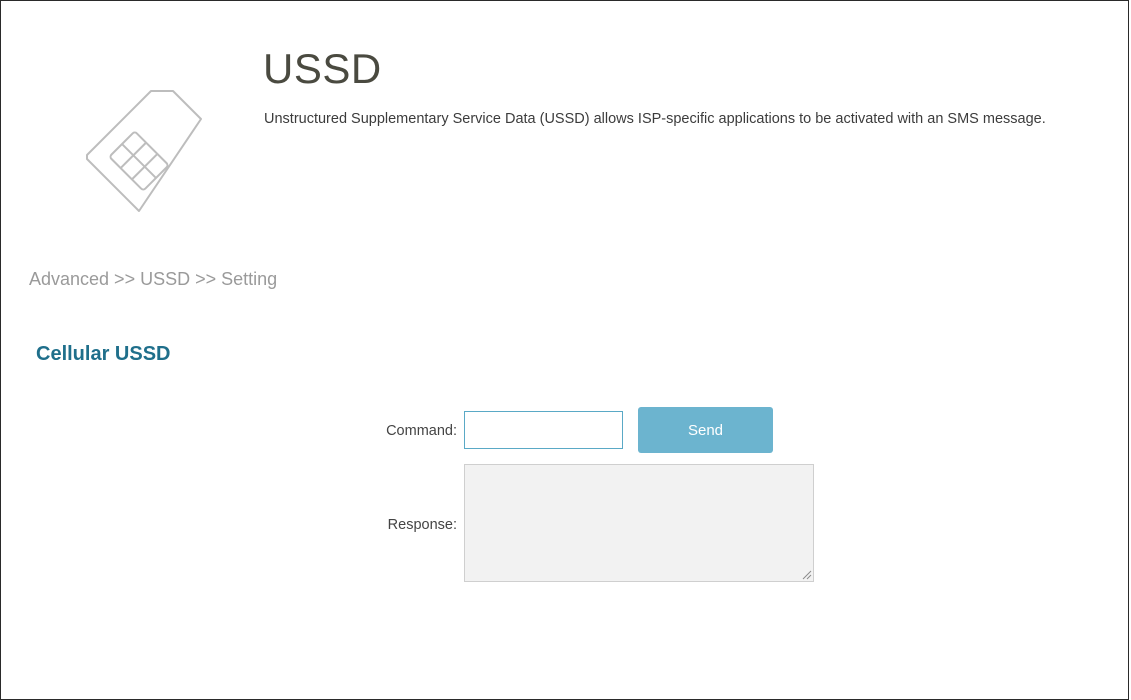 The width and height of the screenshot is (1131, 700). I want to click on command-label: Command:, so click(421, 431).